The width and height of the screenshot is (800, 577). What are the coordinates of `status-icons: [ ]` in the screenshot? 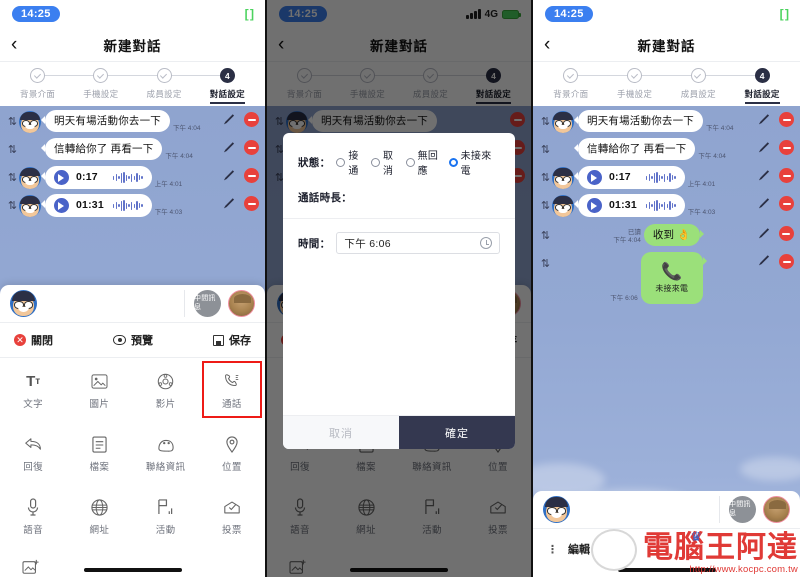 It's located at (784, 14).